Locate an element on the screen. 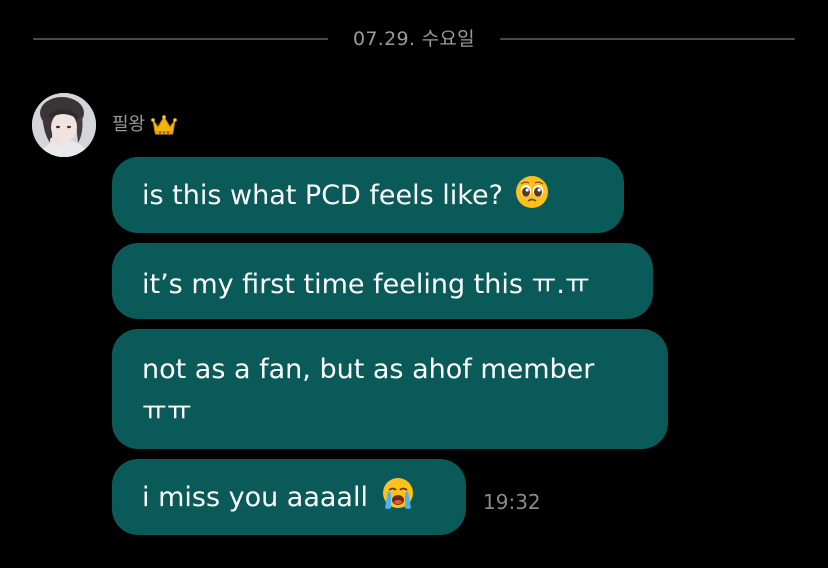 The width and height of the screenshot is (828, 568). message-bubble: is this what PCD feels like? is located at coordinates (368, 195).